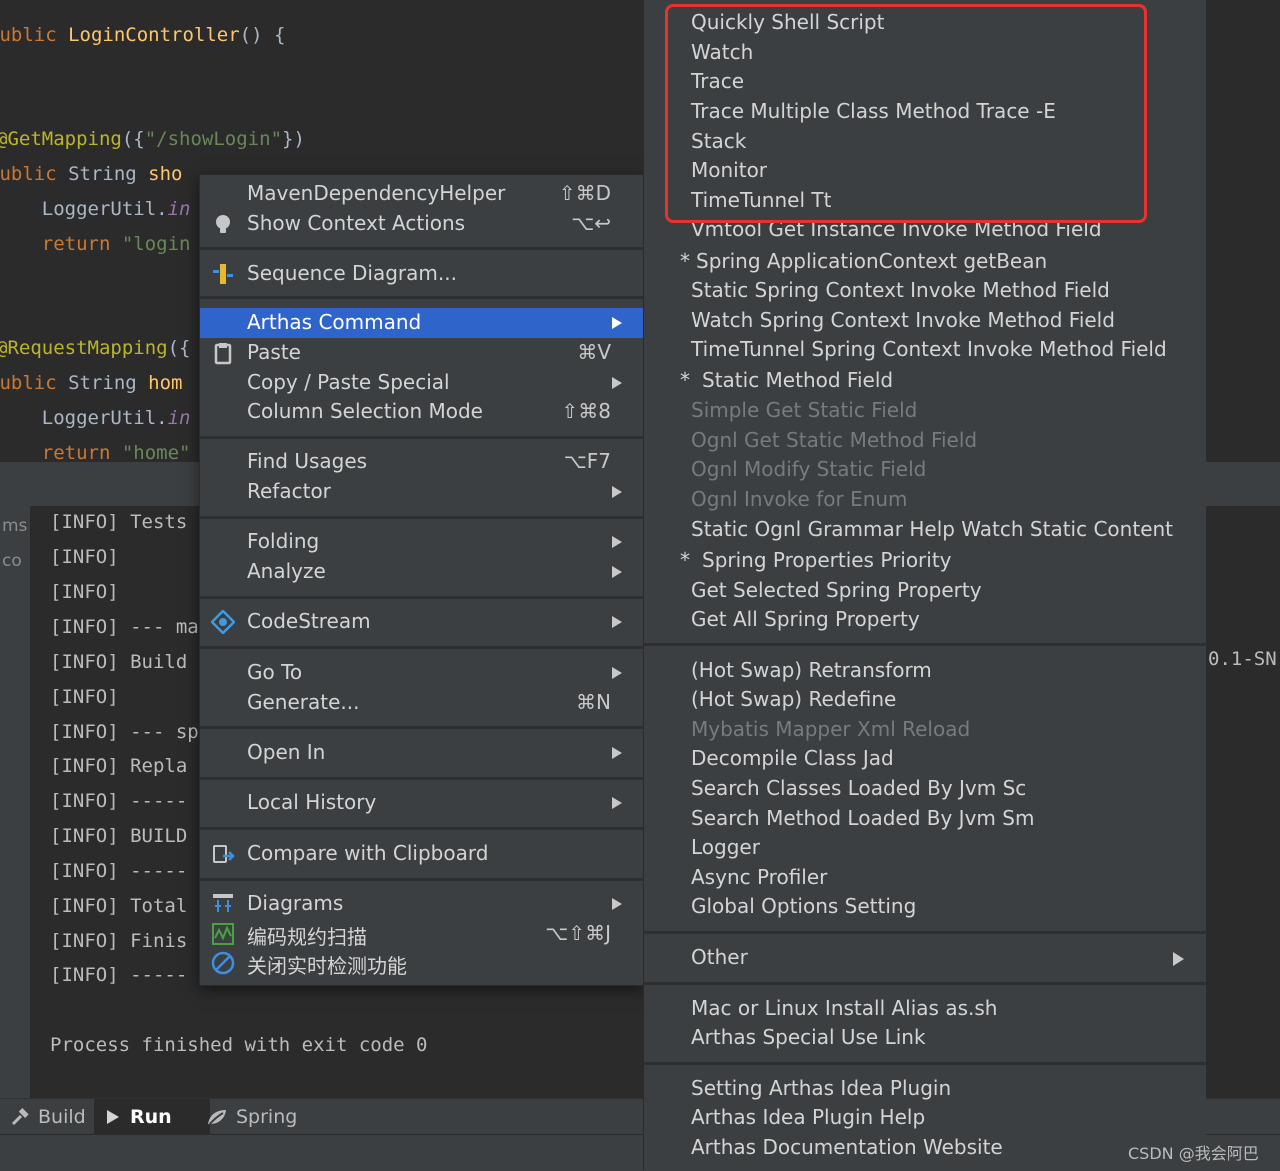 The height and width of the screenshot is (1171, 1280). Describe the element at coordinates (91, 383) in the screenshot. I see `code-line: public String hom` at that location.